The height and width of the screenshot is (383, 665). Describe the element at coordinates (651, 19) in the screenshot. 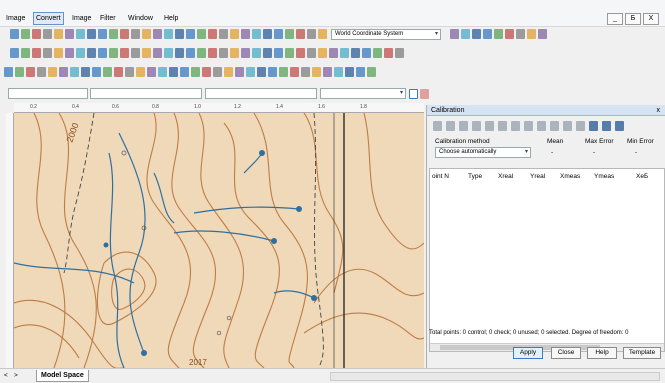

I see `close-button: X` at that location.